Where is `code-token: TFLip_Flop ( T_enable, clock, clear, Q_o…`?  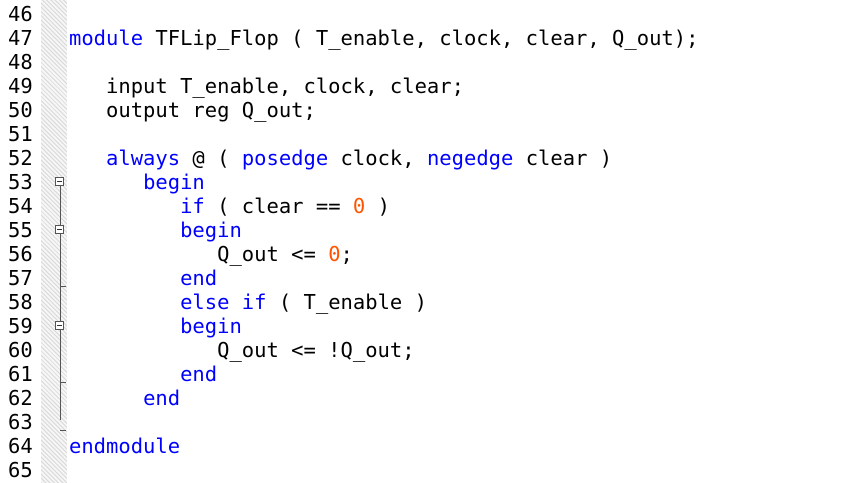 code-token: TFLip_Flop ( T_enable, clock, clear, Q_o… is located at coordinates (421, 38).